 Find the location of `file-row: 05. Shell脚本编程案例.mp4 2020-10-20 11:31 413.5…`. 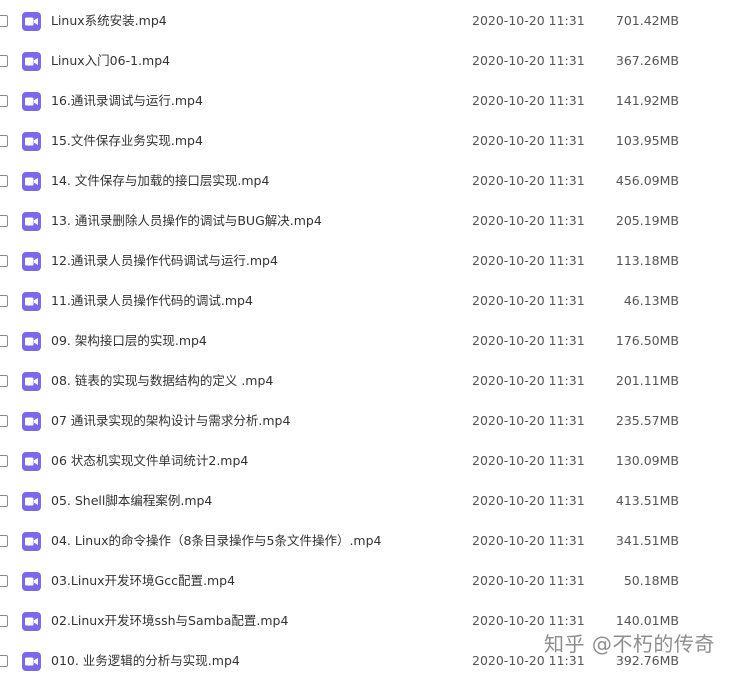

file-row: 05. Shell脚本编程案例.mp4 2020-10-20 11:31 413.5… is located at coordinates (370, 501).